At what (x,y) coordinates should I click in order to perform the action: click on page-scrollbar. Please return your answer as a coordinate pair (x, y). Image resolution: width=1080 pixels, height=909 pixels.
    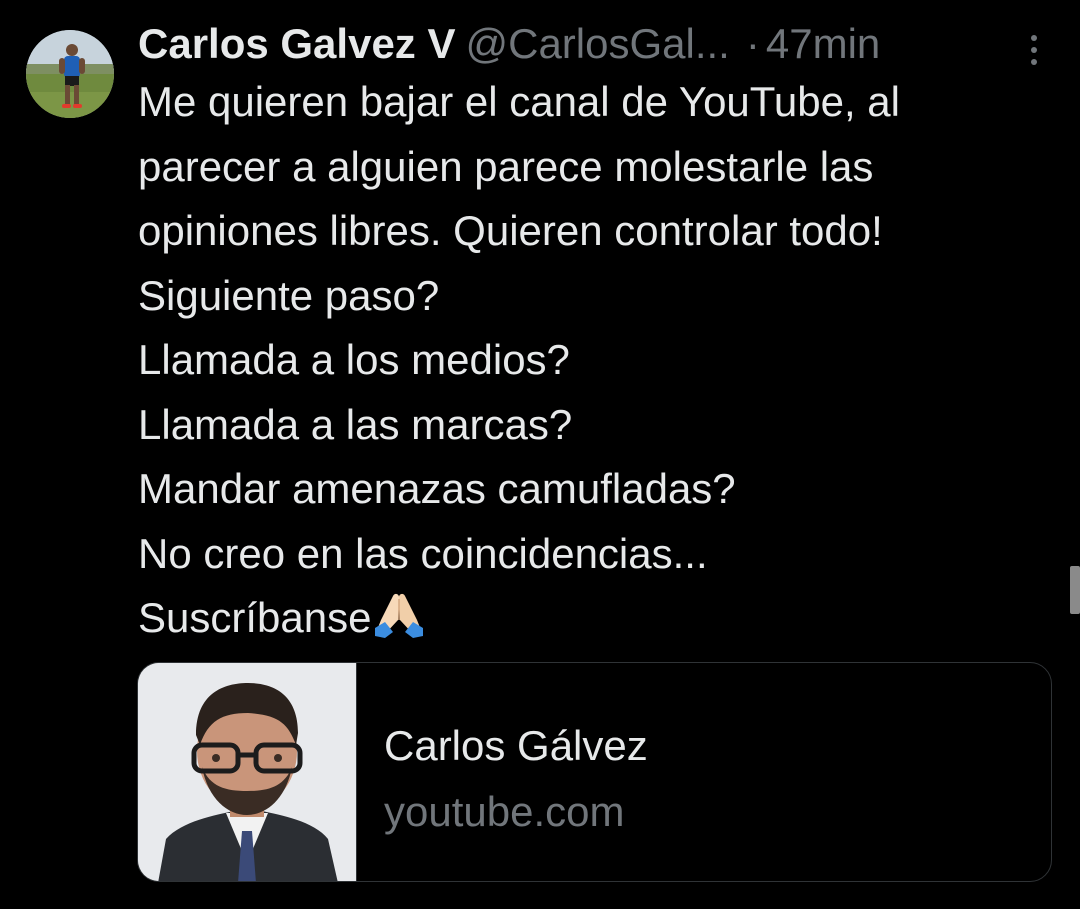
    Looking at the image, I should click on (1075, 590).